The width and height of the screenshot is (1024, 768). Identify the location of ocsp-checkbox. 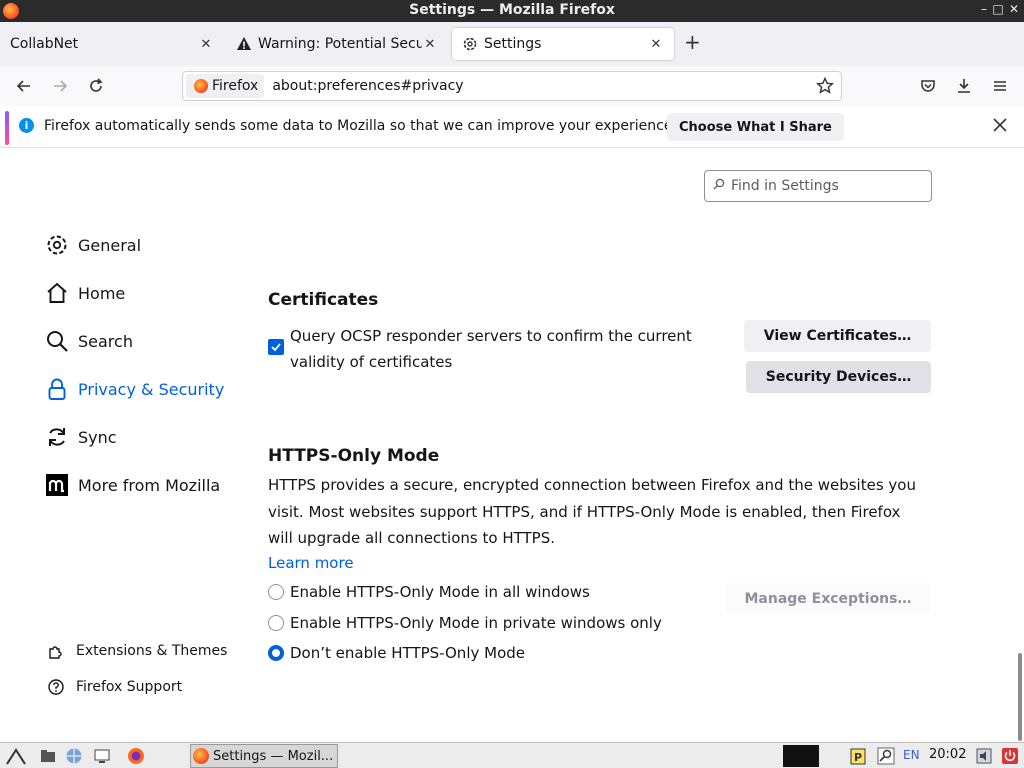
(276, 347).